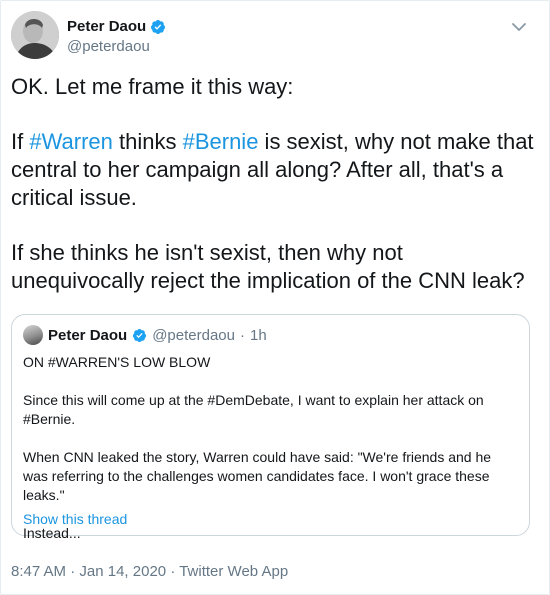  Describe the element at coordinates (107, 26) in the screenshot. I see `author-name-text: Peter Daou` at that location.